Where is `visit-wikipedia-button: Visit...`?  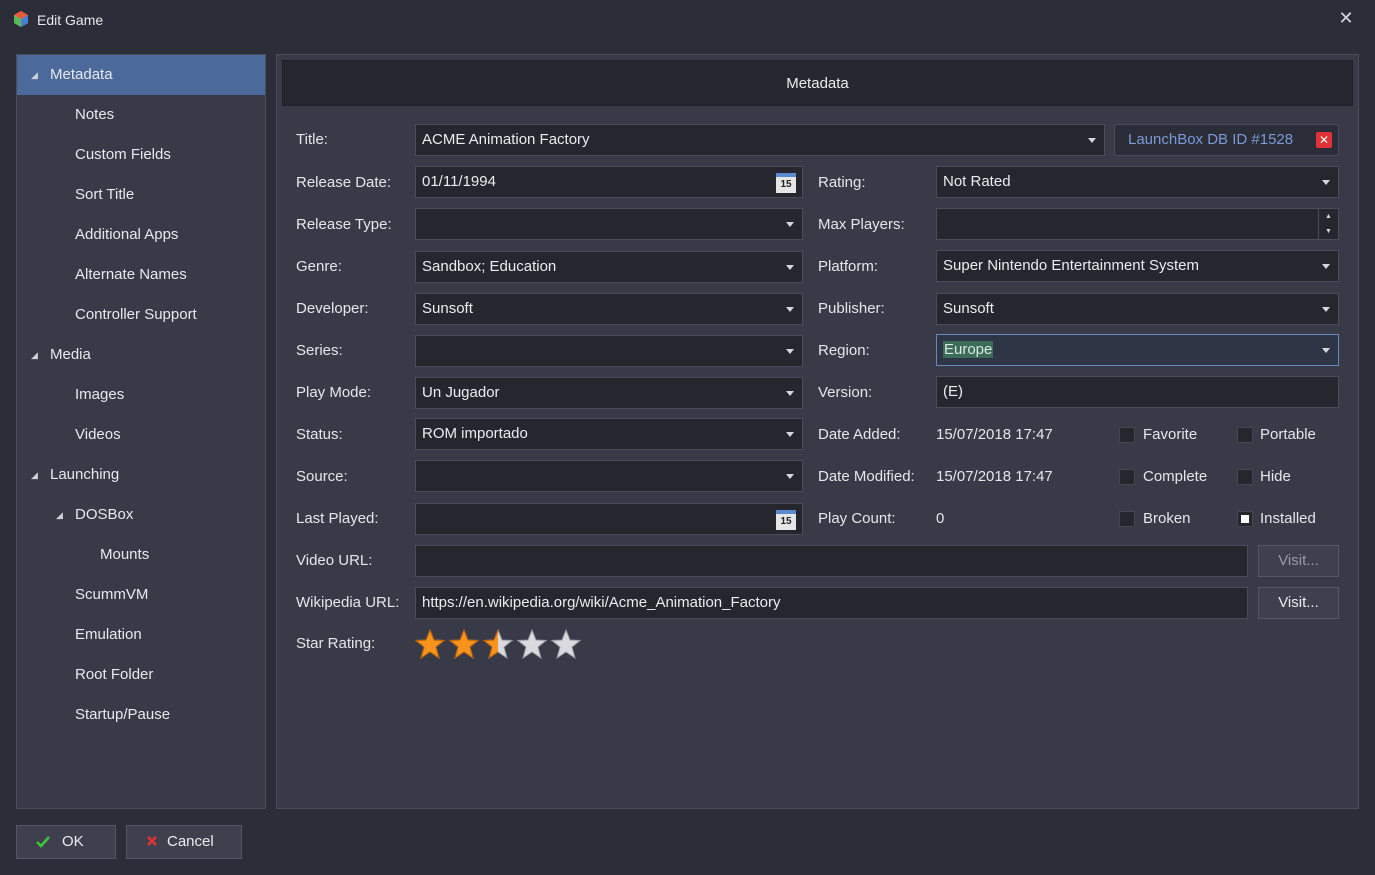
visit-wikipedia-button: Visit... is located at coordinates (1298, 603).